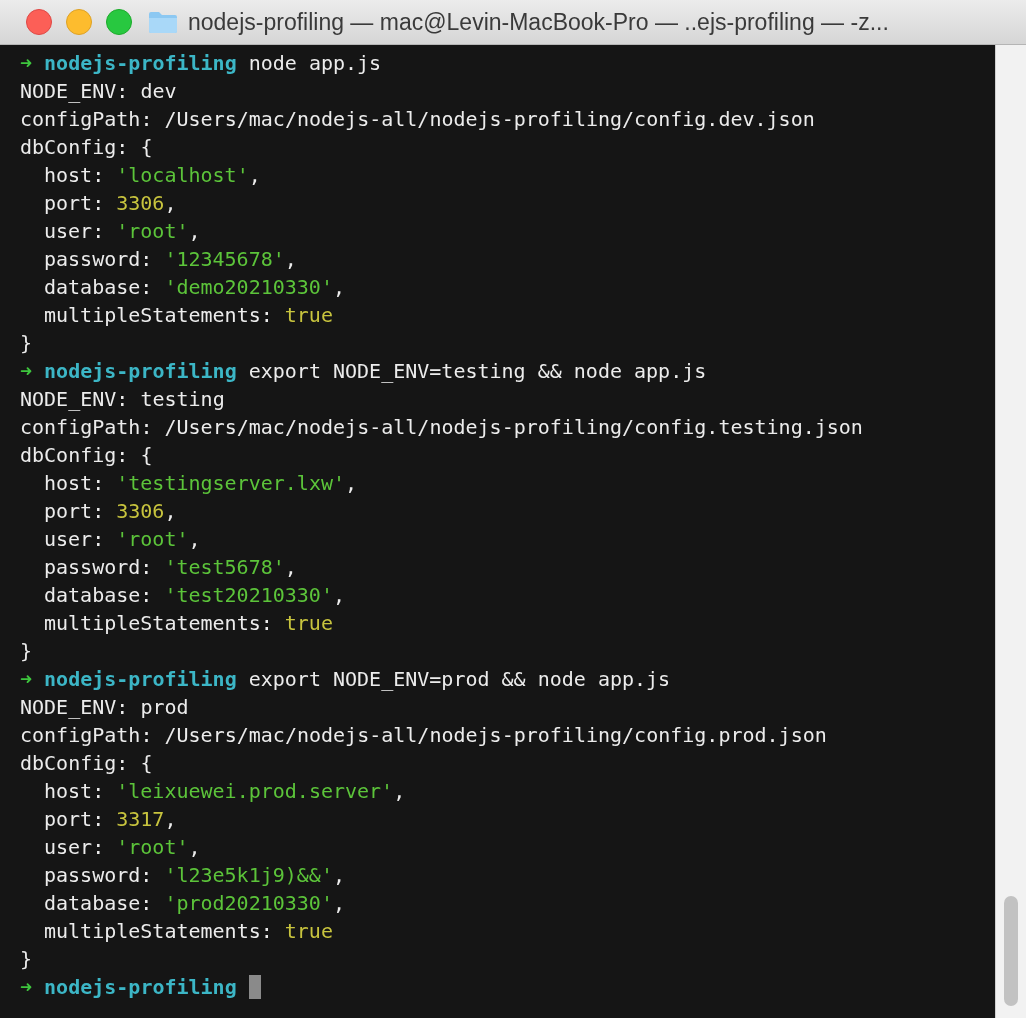 Image resolution: width=1026 pixels, height=1018 pixels. What do you see at coordinates (122, 399) in the screenshot?
I see `output-text: NODE_ENV: testing` at bounding box center [122, 399].